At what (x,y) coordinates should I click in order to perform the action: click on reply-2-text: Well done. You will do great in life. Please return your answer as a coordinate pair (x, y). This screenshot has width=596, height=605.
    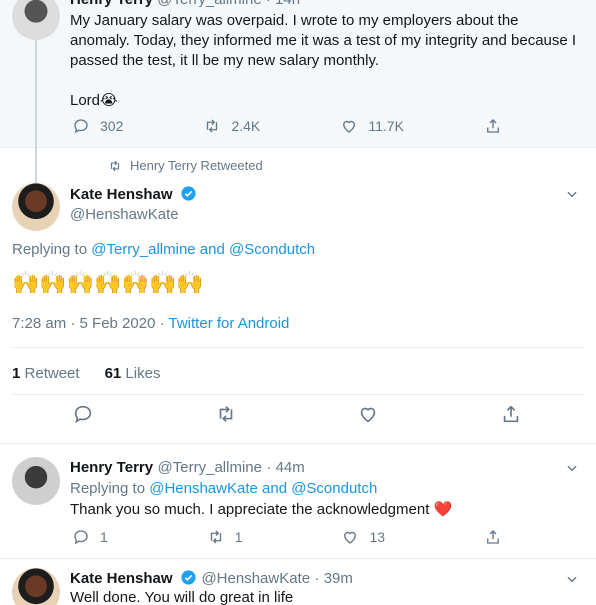
    Looking at the image, I should click on (182, 597).